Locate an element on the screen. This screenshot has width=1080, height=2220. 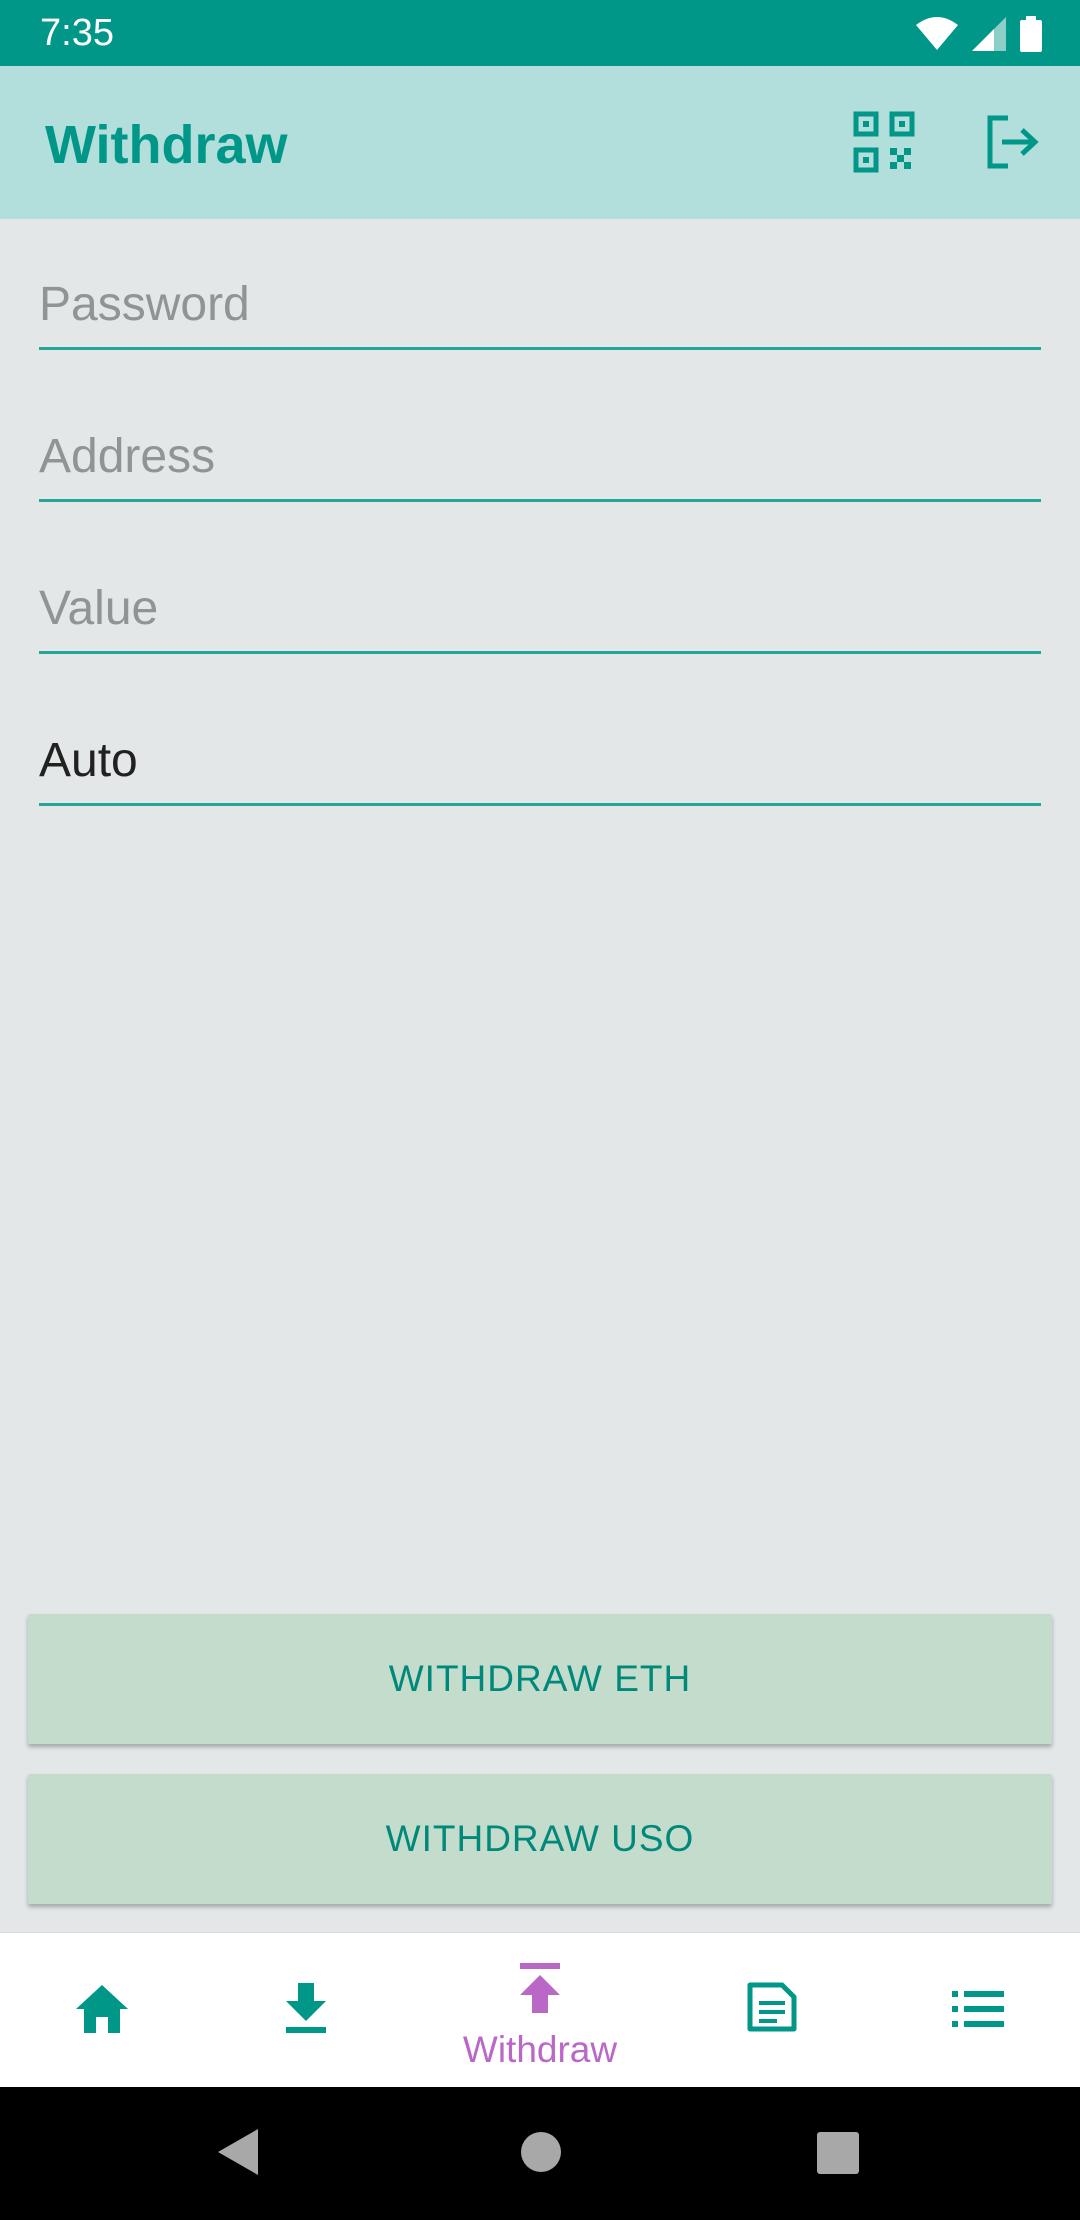
address-field is located at coordinates (540, 456).